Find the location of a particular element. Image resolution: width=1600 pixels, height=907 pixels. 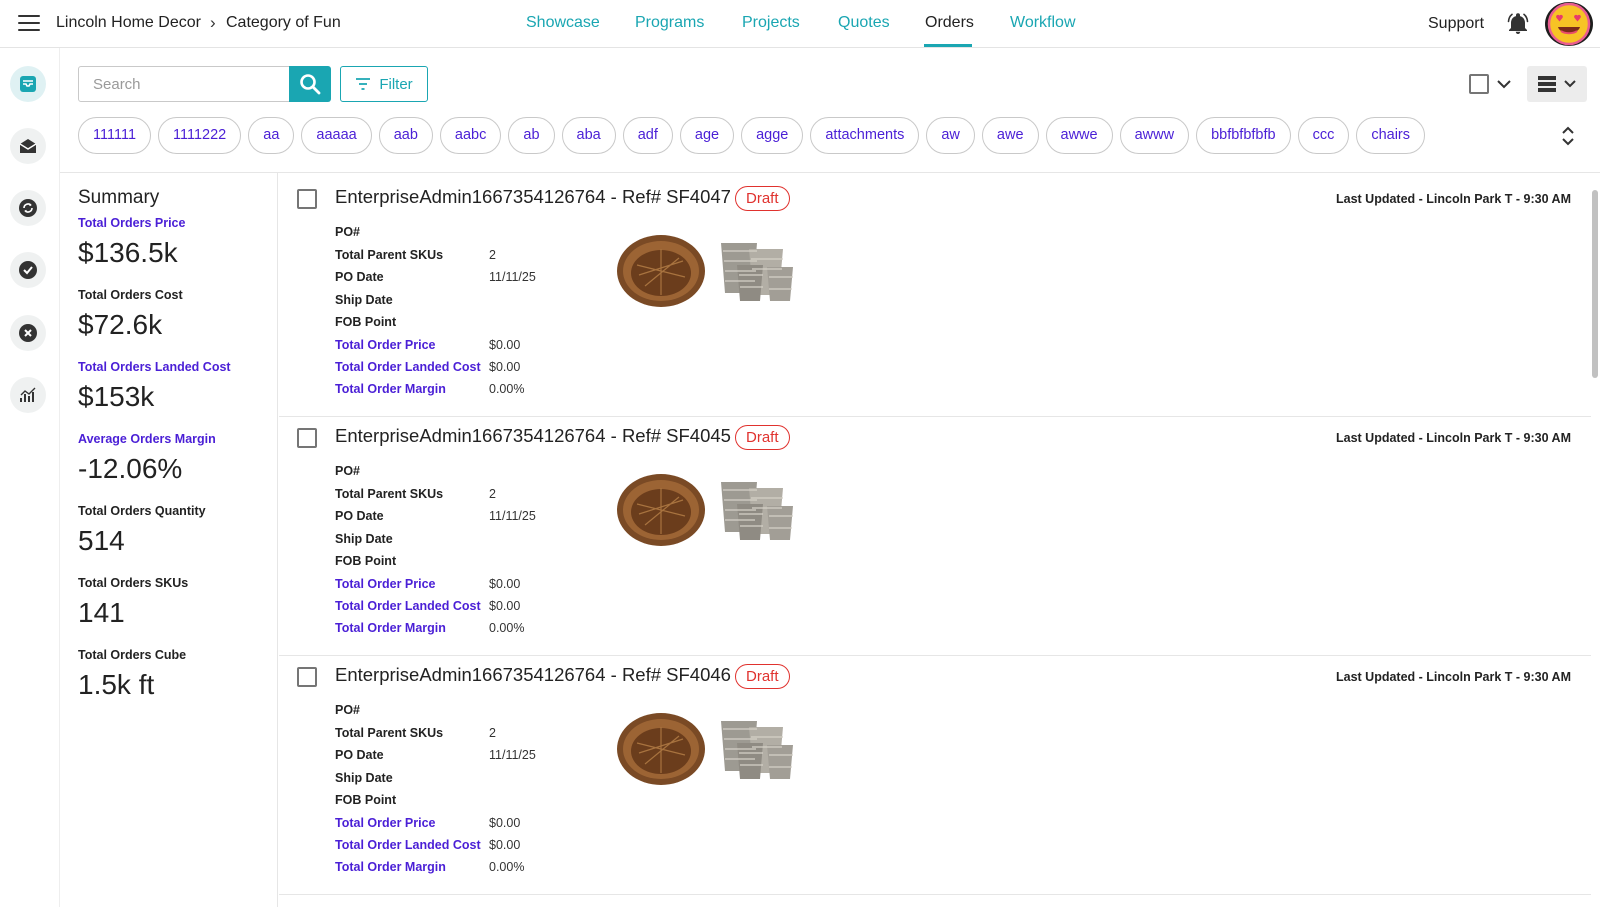

tag-chip: agge is located at coordinates (772, 135).